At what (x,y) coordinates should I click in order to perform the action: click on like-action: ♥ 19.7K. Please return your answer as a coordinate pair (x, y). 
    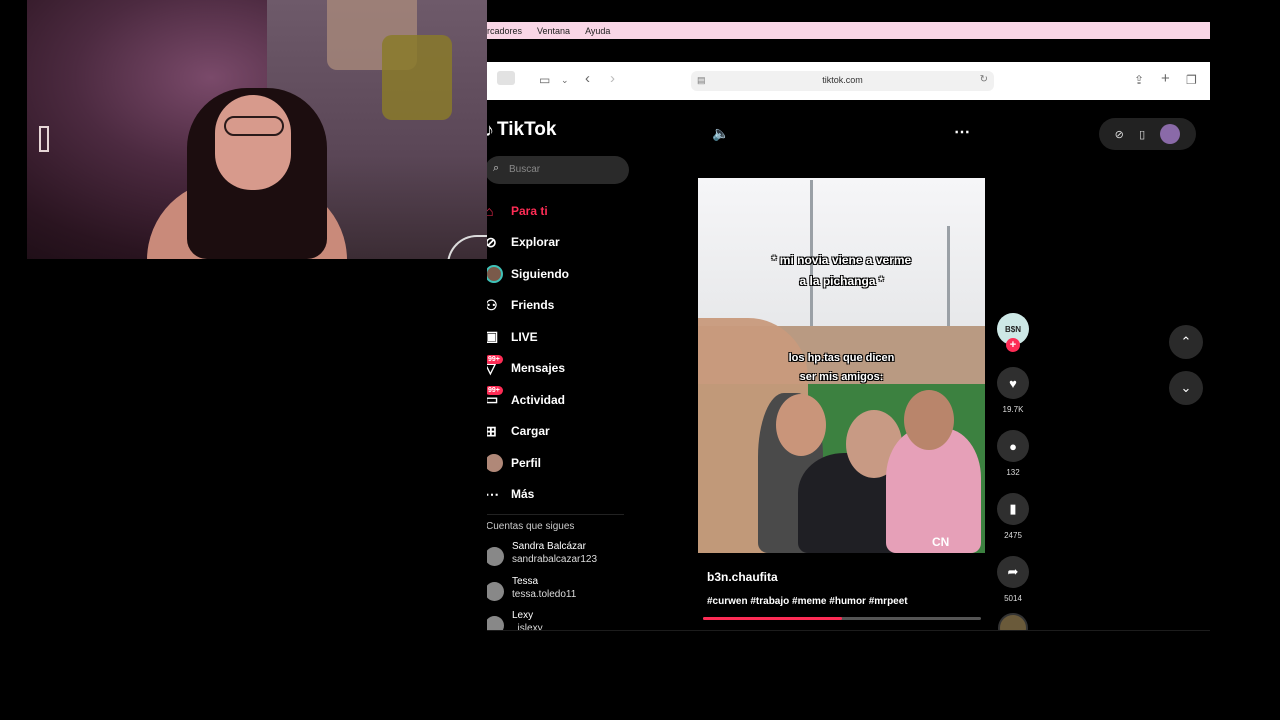
    Looking at the image, I should click on (1013, 390).